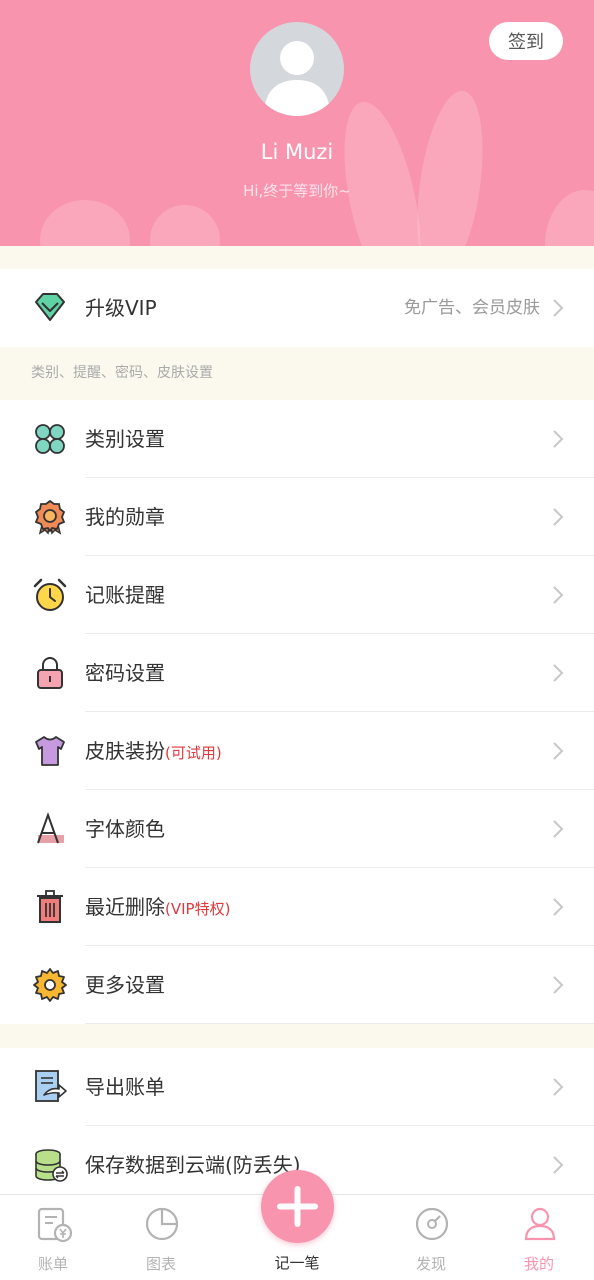 This screenshot has width=594, height=1280. I want to click on tab-label: 账单, so click(52, 1264).